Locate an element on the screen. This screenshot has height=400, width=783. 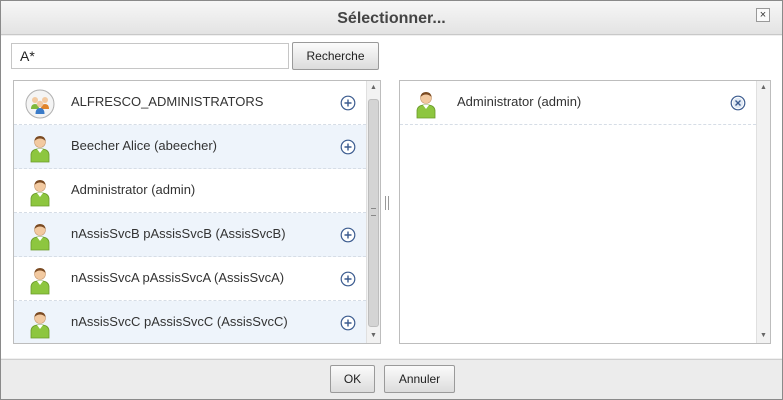
ok-button: OK is located at coordinates (352, 379).